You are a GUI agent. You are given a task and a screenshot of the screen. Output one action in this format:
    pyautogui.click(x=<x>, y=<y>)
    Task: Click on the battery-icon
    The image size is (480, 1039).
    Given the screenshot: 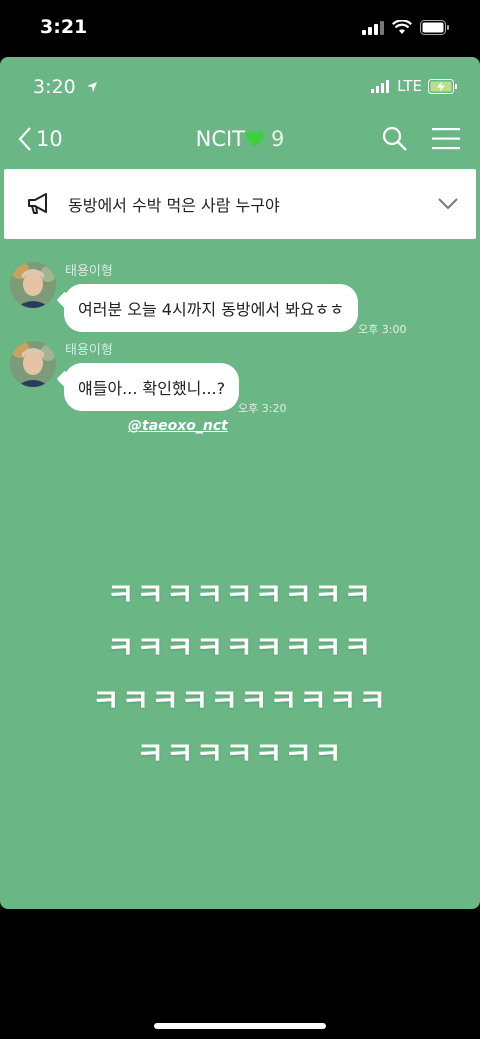 What is the action you would take?
    pyautogui.click(x=434, y=27)
    